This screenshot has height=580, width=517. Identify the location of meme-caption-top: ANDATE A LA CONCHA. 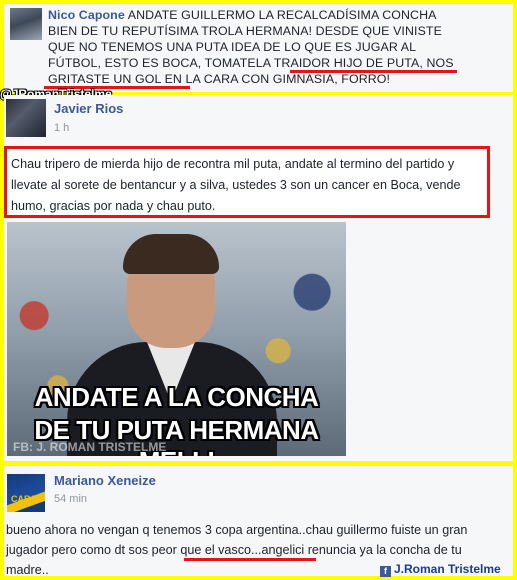
(176, 397).